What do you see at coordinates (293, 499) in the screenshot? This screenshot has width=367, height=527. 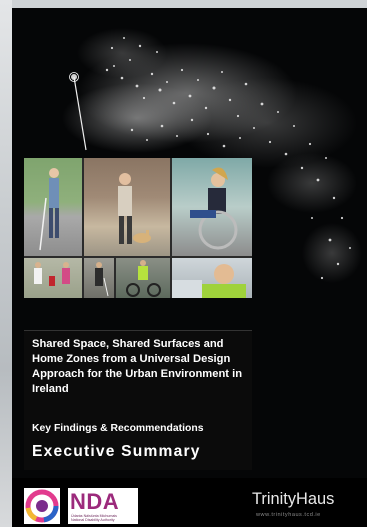 I see `trinityhaus-logo: TrinityHaus` at bounding box center [293, 499].